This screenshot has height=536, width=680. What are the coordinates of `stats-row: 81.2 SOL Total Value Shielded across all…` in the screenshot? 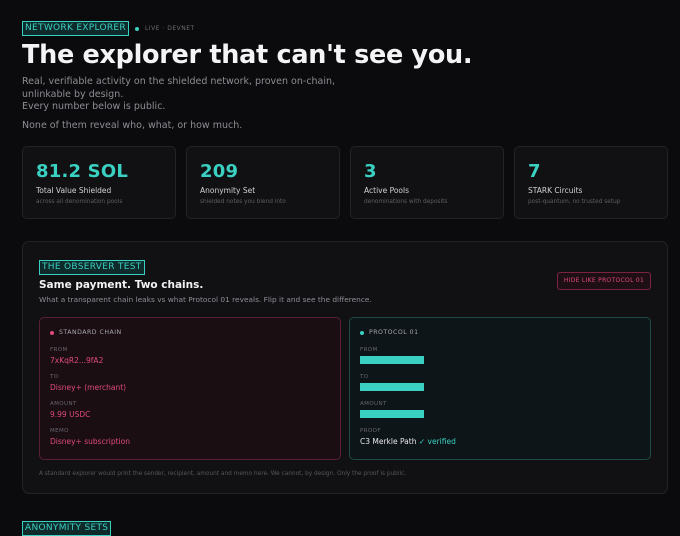 It's located at (345, 182).